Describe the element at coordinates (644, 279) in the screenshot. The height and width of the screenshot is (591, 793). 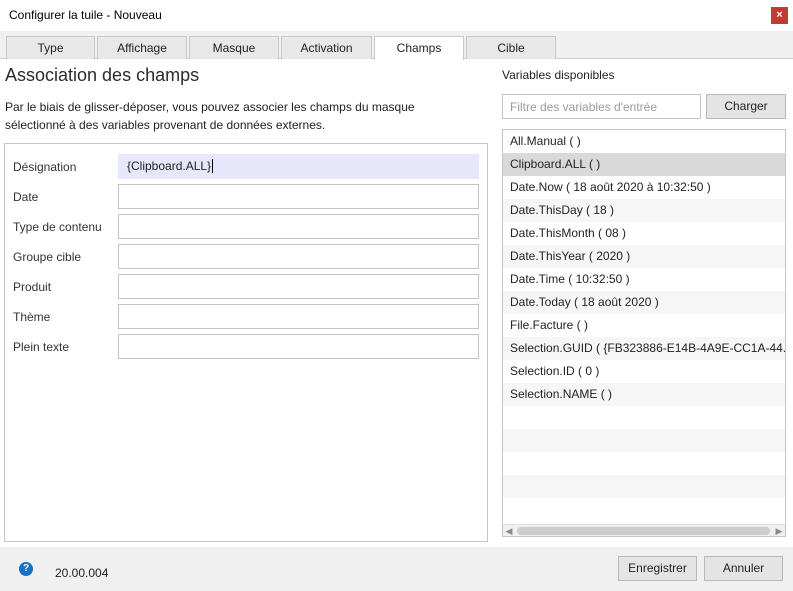
I see `list-item: Date.Time ( 10:32:50 )` at that location.